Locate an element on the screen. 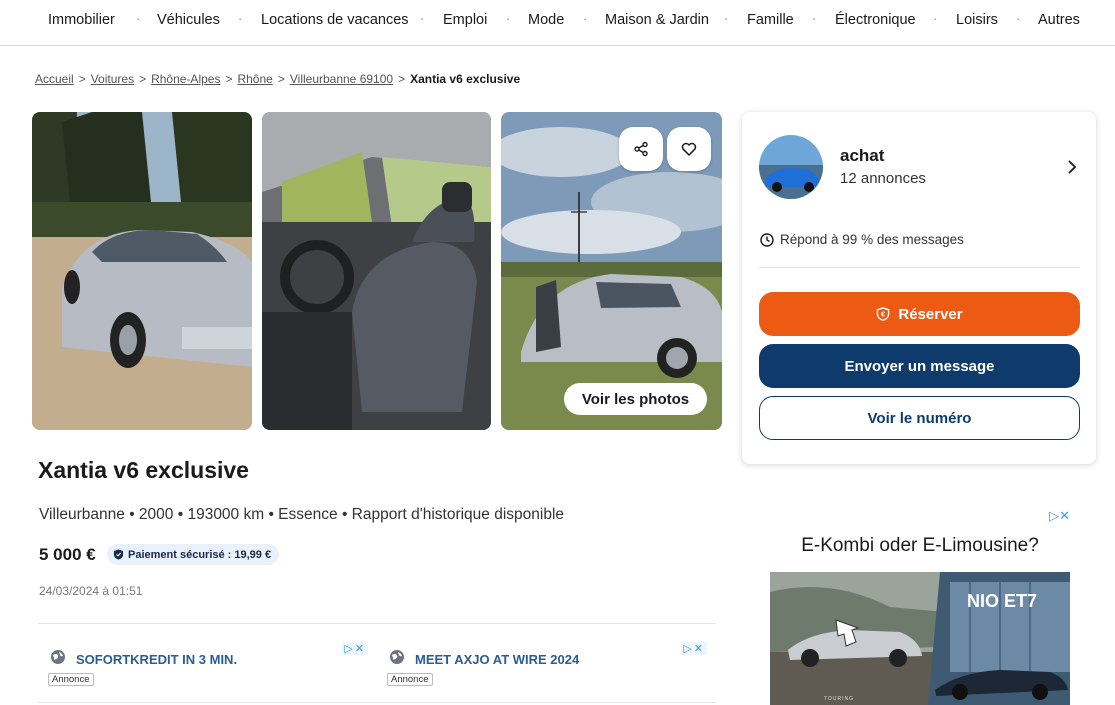  listing-price: 5 000 € is located at coordinates (67, 554).